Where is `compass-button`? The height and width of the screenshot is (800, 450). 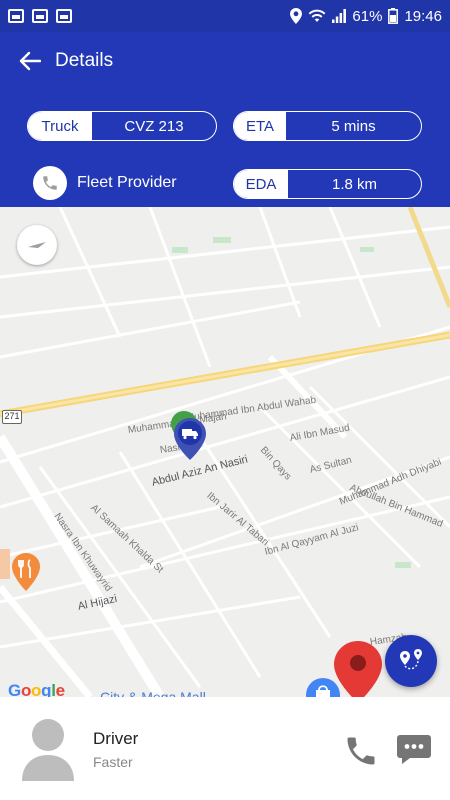
compass-button is located at coordinates (37, 245).